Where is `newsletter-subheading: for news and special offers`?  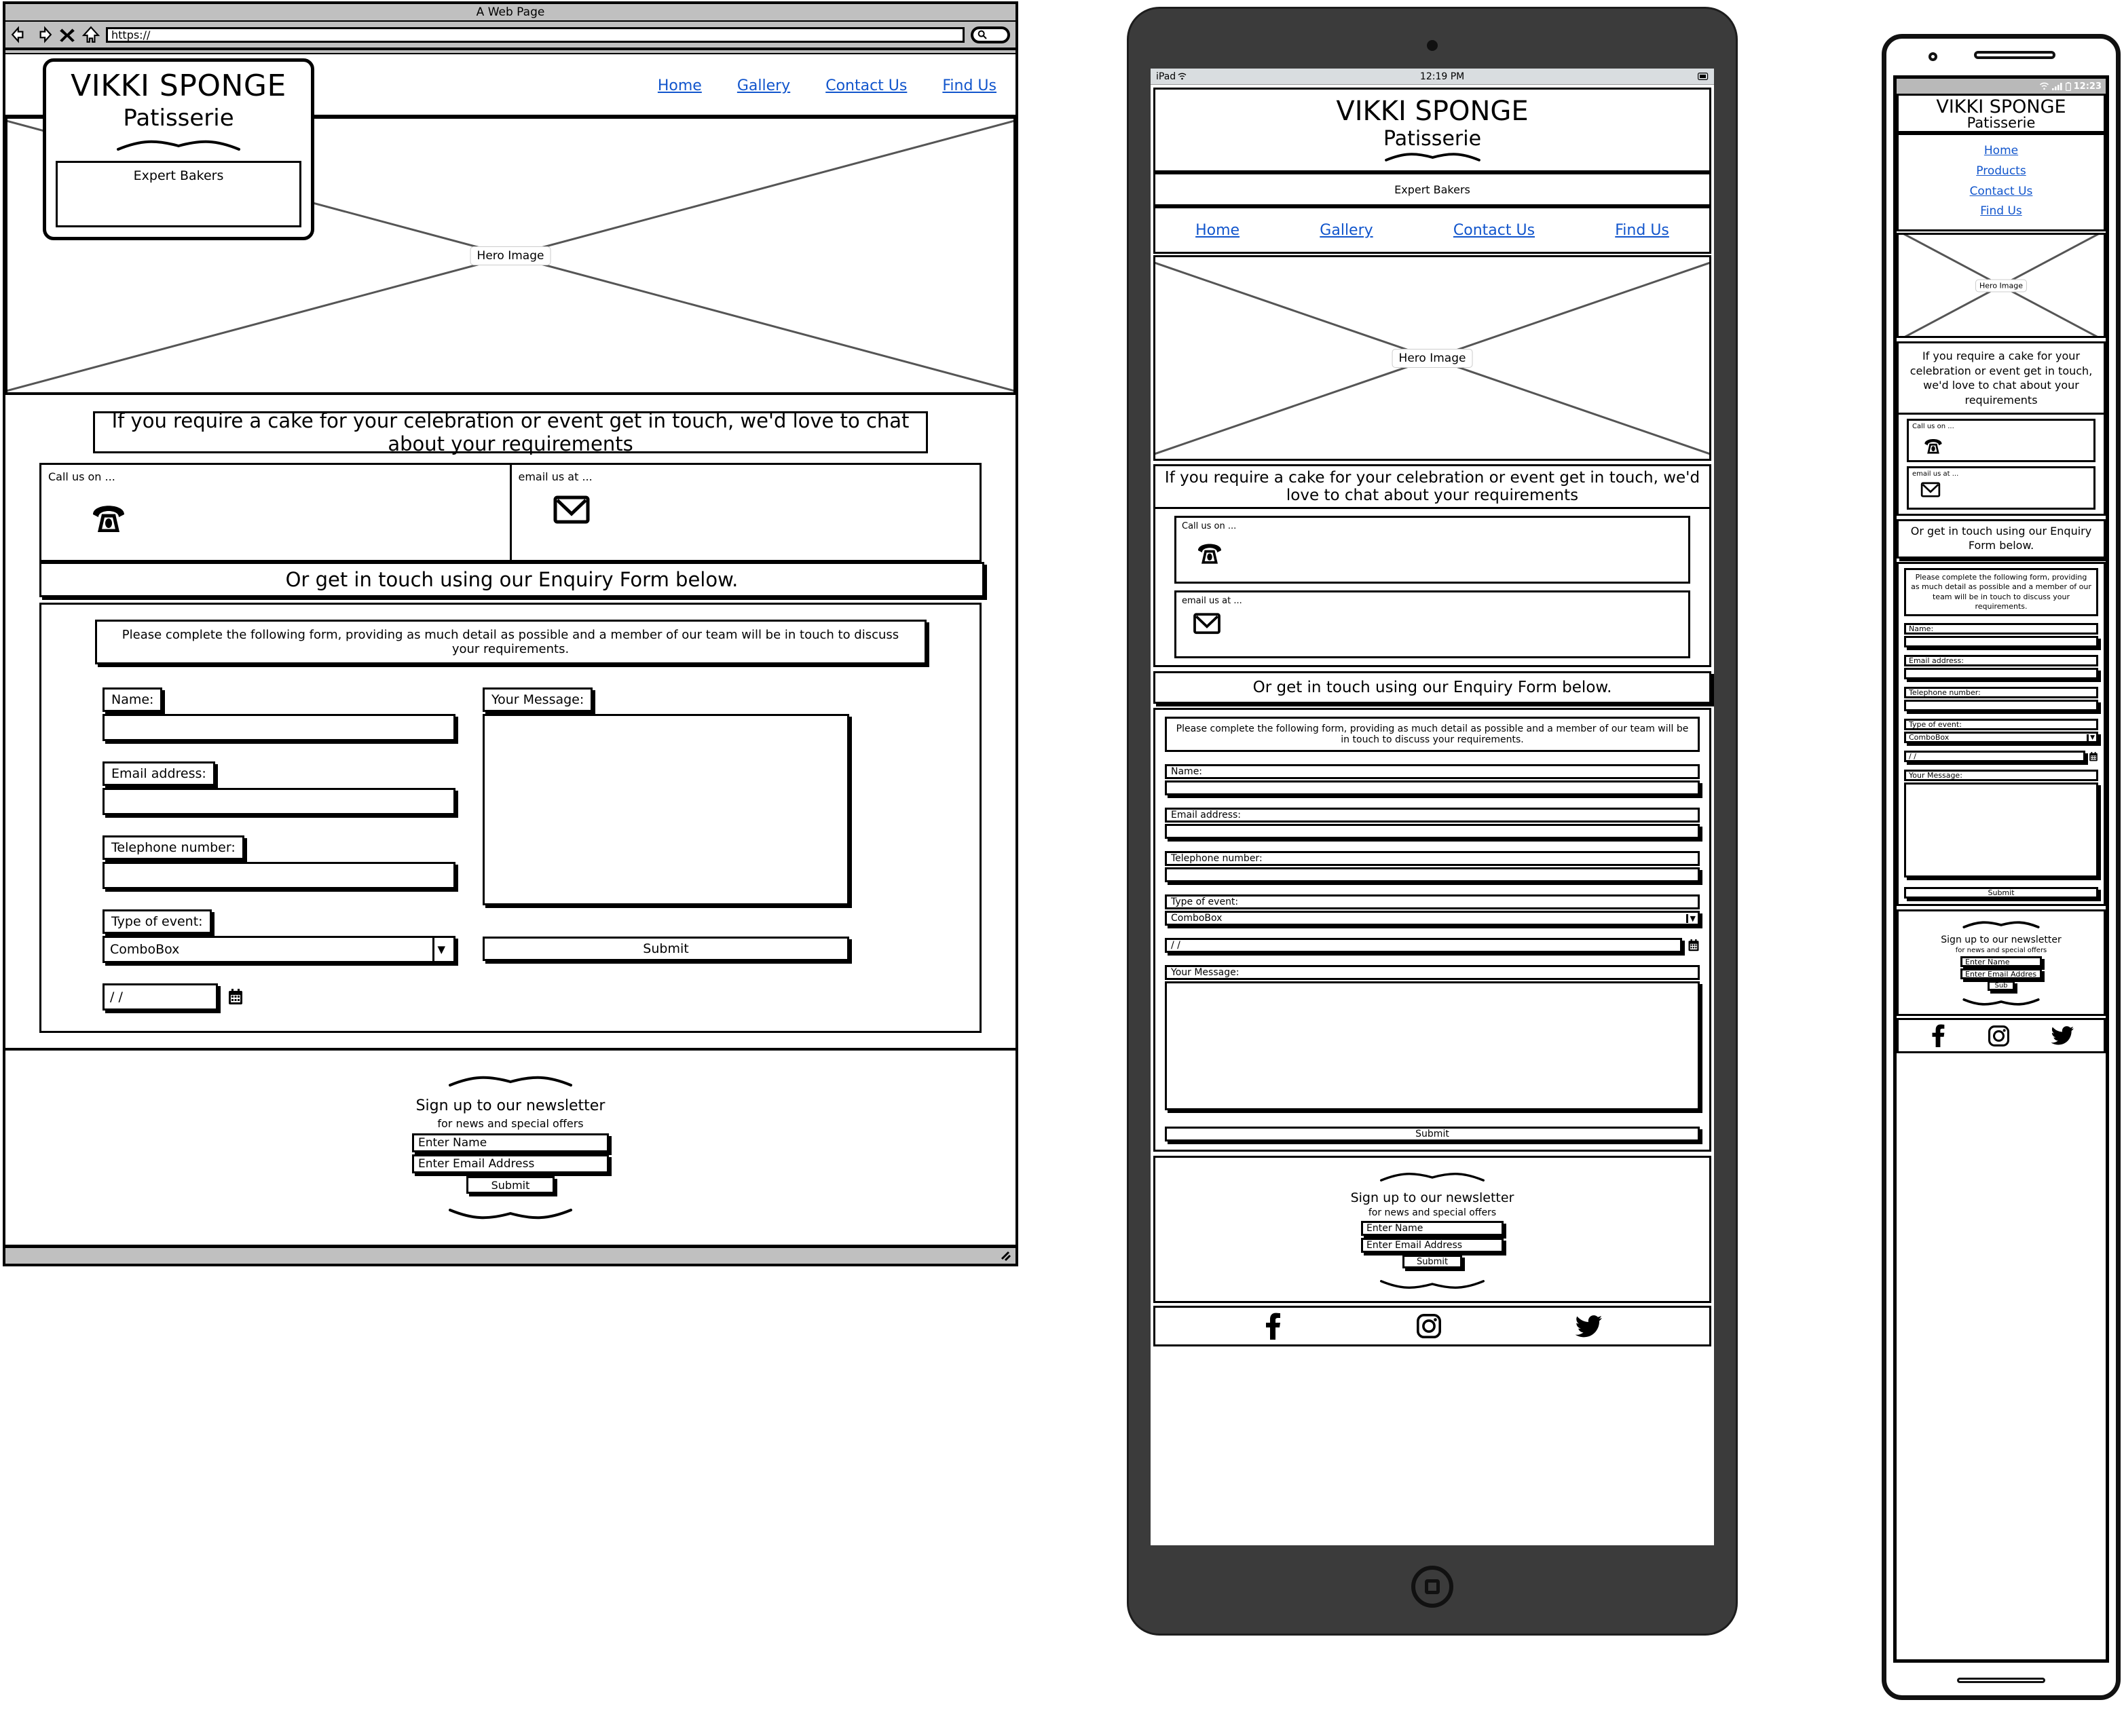
newsletter-subheading: for news and special offers is located at coordinates (1433, 1212).